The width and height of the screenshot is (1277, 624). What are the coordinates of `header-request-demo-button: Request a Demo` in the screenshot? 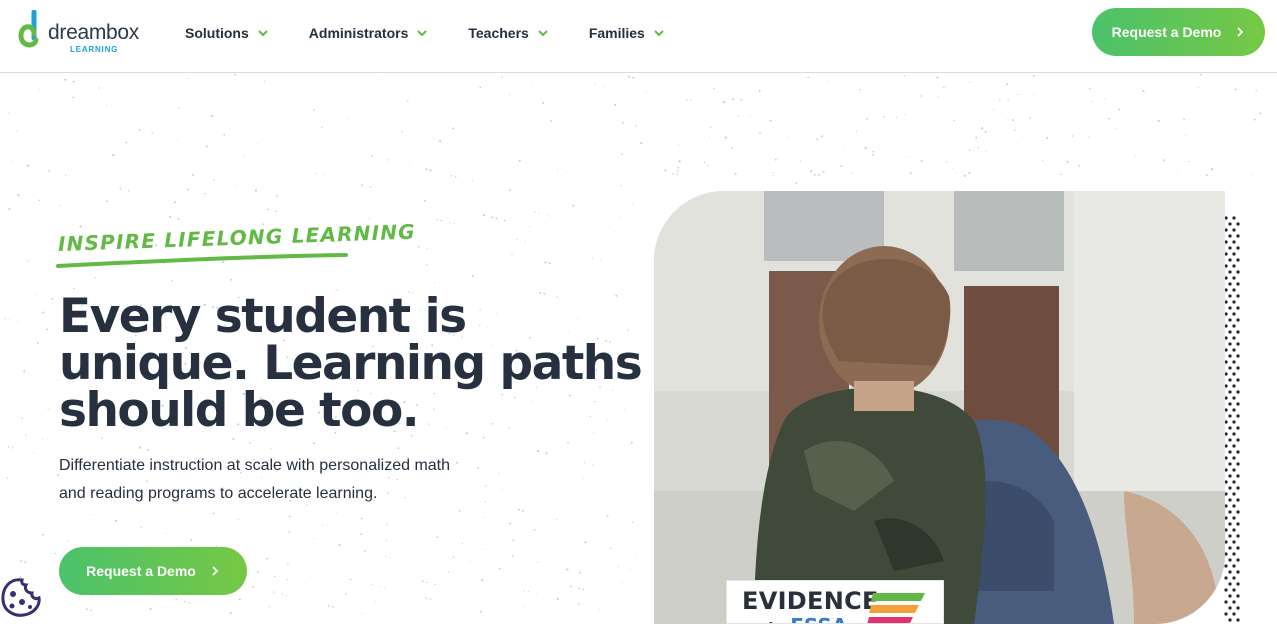 It's located at (1178, 32).